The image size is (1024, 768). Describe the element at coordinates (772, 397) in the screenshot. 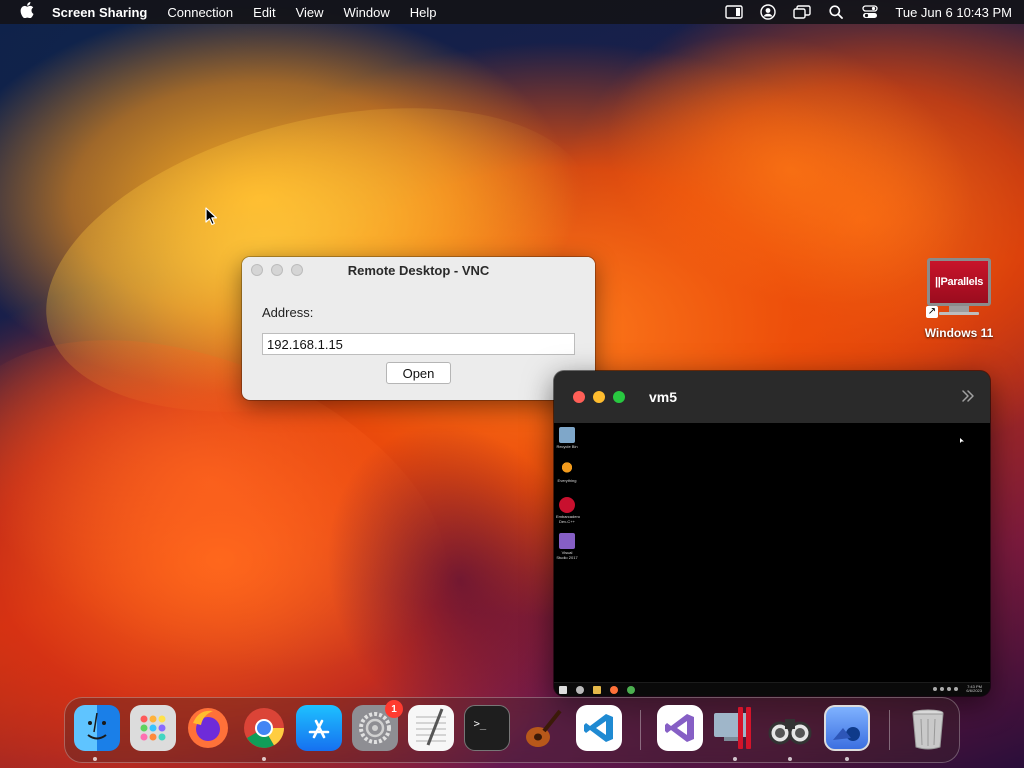

I see `vm-titlebar: vm5` at that location.